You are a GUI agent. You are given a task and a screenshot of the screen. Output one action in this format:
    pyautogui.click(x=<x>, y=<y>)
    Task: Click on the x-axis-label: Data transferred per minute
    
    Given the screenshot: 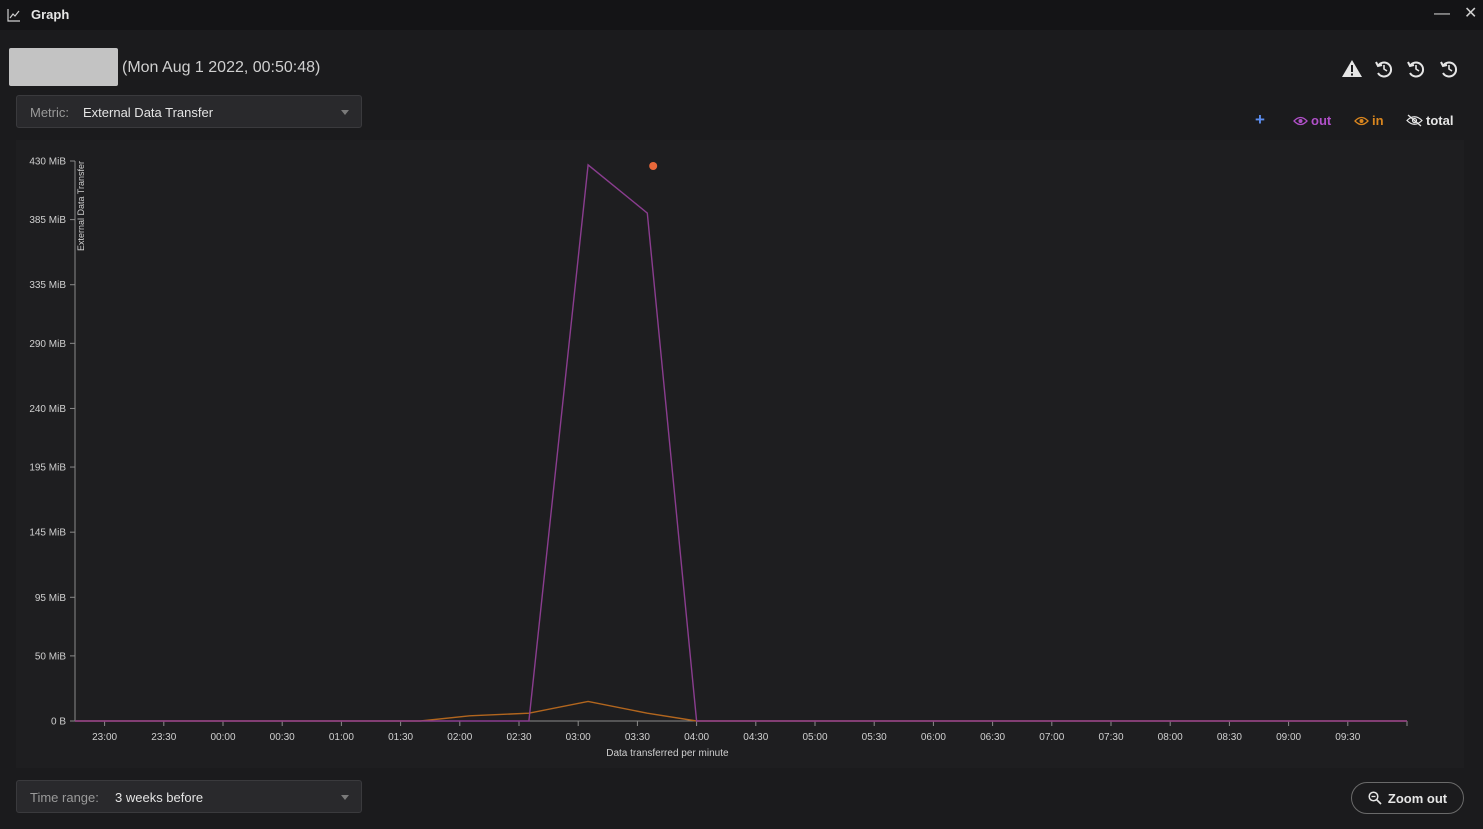 What is the action you would take?
    pyautogui.click(x=667, y=753)
    